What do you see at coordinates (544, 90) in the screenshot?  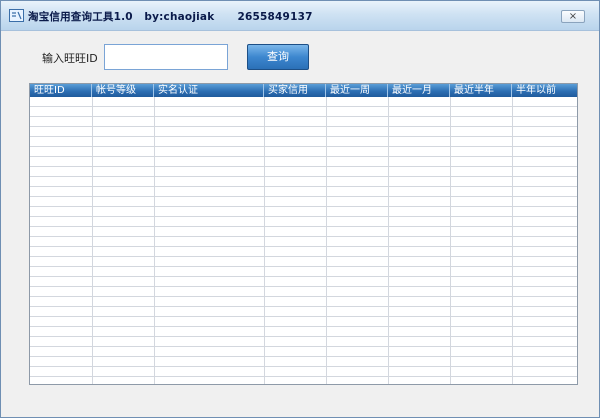 I see `column-header-before-half-year: 半年以前` at bounding box center [544, 90].